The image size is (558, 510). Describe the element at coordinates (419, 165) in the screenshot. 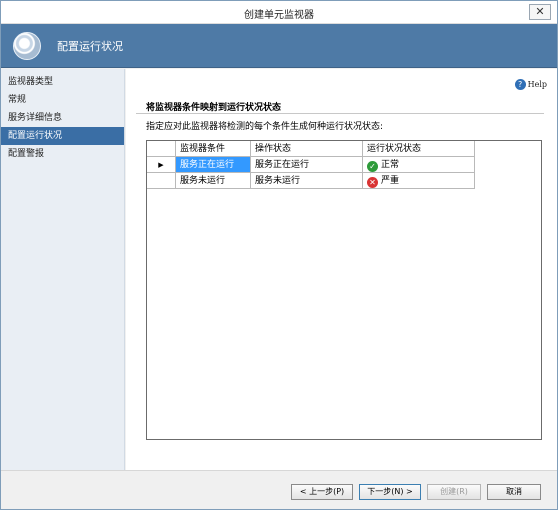

I see `health-state-cell: ✓ 正常` at that location.